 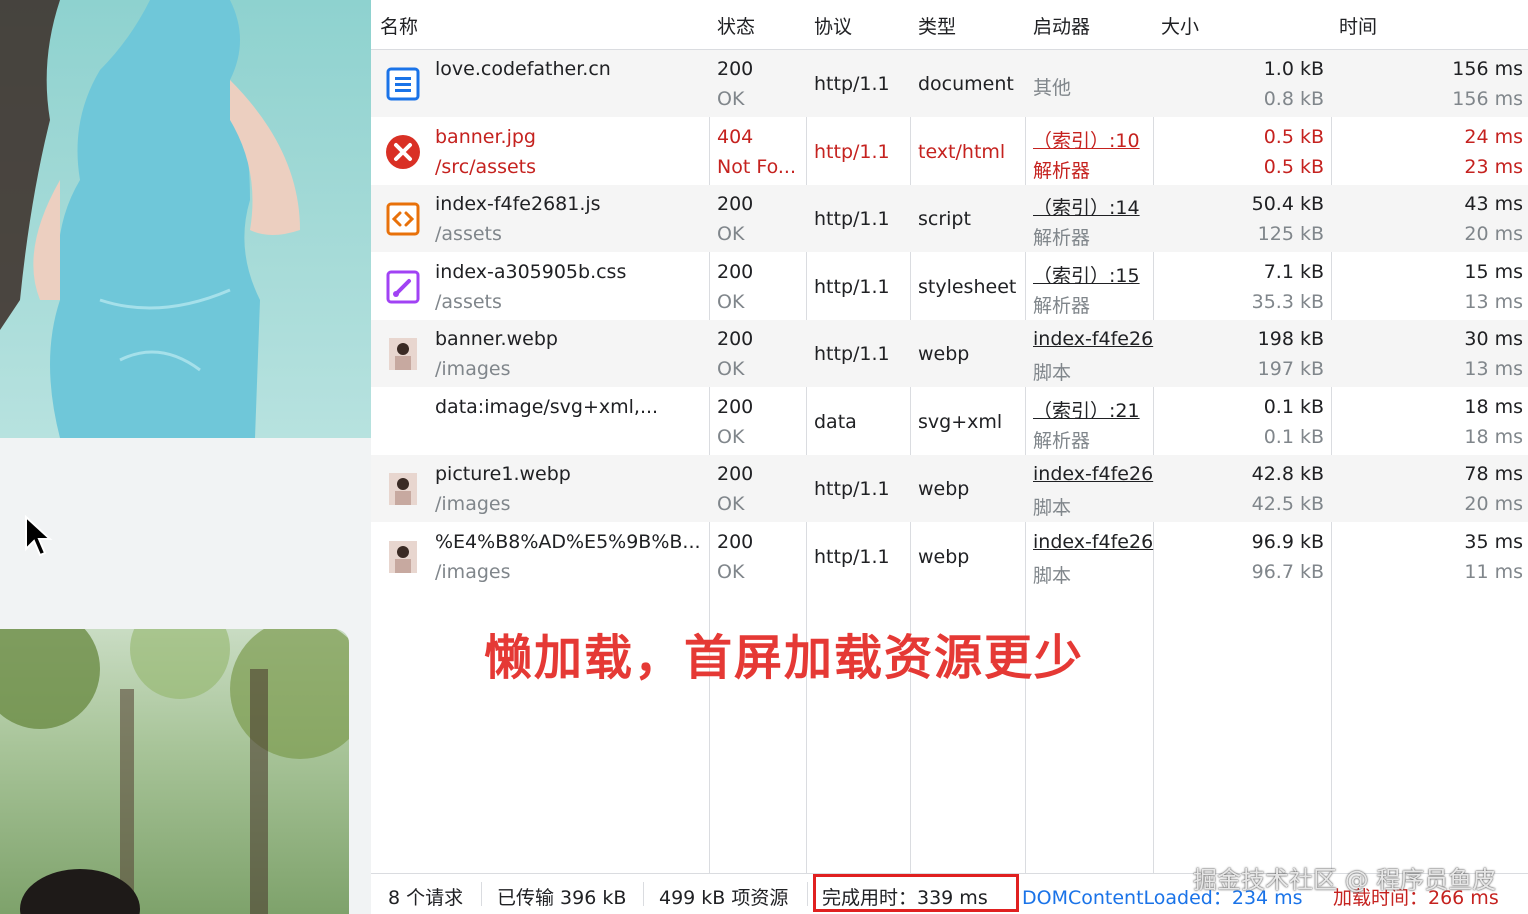 I want to click on initiator-link: （索引）:14, so click(x=1086, y=206).